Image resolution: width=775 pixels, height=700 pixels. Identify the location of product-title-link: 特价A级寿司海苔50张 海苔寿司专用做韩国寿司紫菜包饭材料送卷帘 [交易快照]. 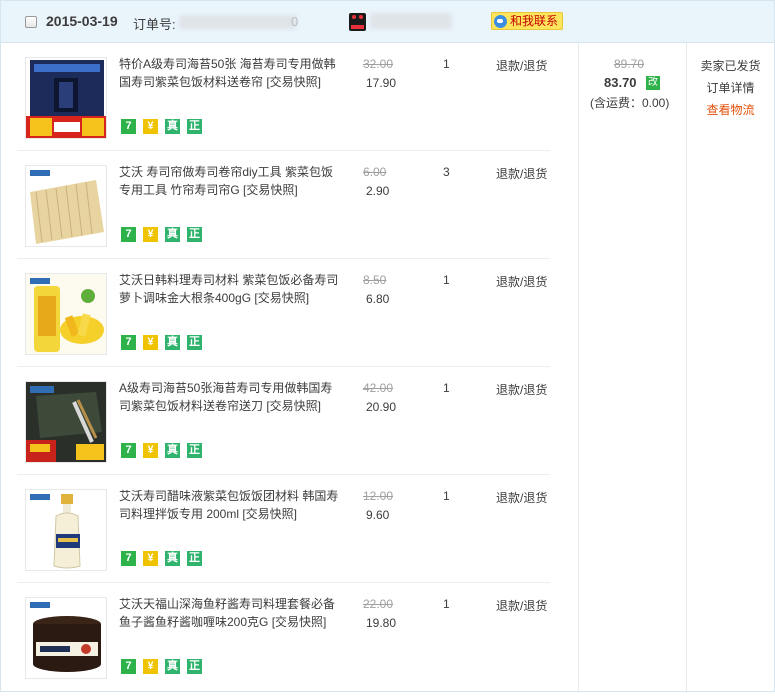
(231, 73).